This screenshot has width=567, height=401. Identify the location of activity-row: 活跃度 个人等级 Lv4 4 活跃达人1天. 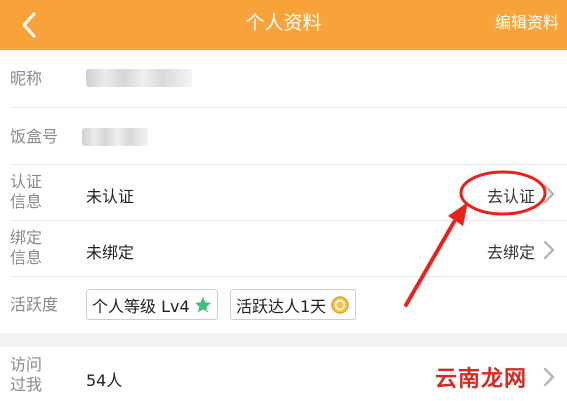
(283, 305).